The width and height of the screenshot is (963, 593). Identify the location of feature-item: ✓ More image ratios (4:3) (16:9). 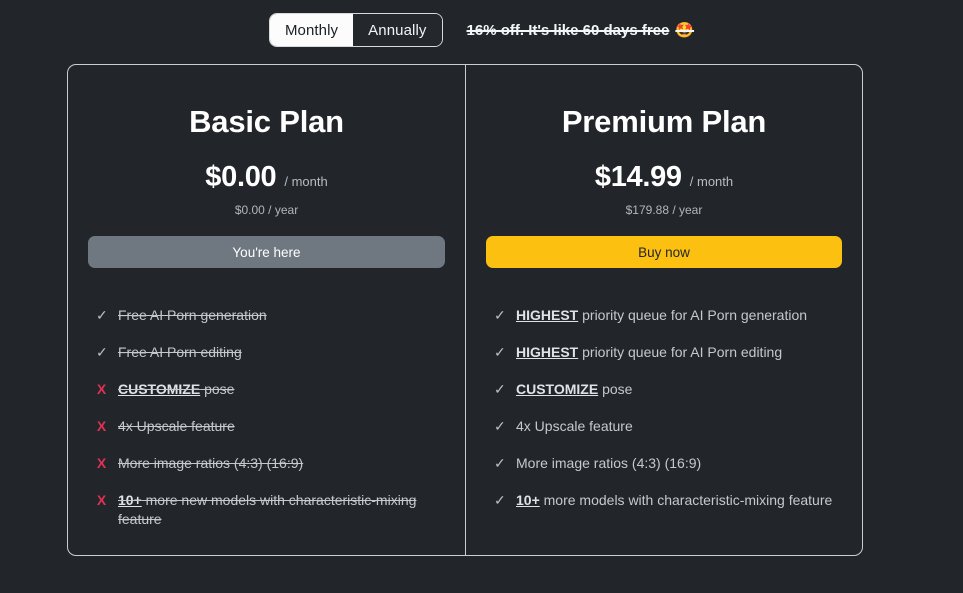
(664, 463).